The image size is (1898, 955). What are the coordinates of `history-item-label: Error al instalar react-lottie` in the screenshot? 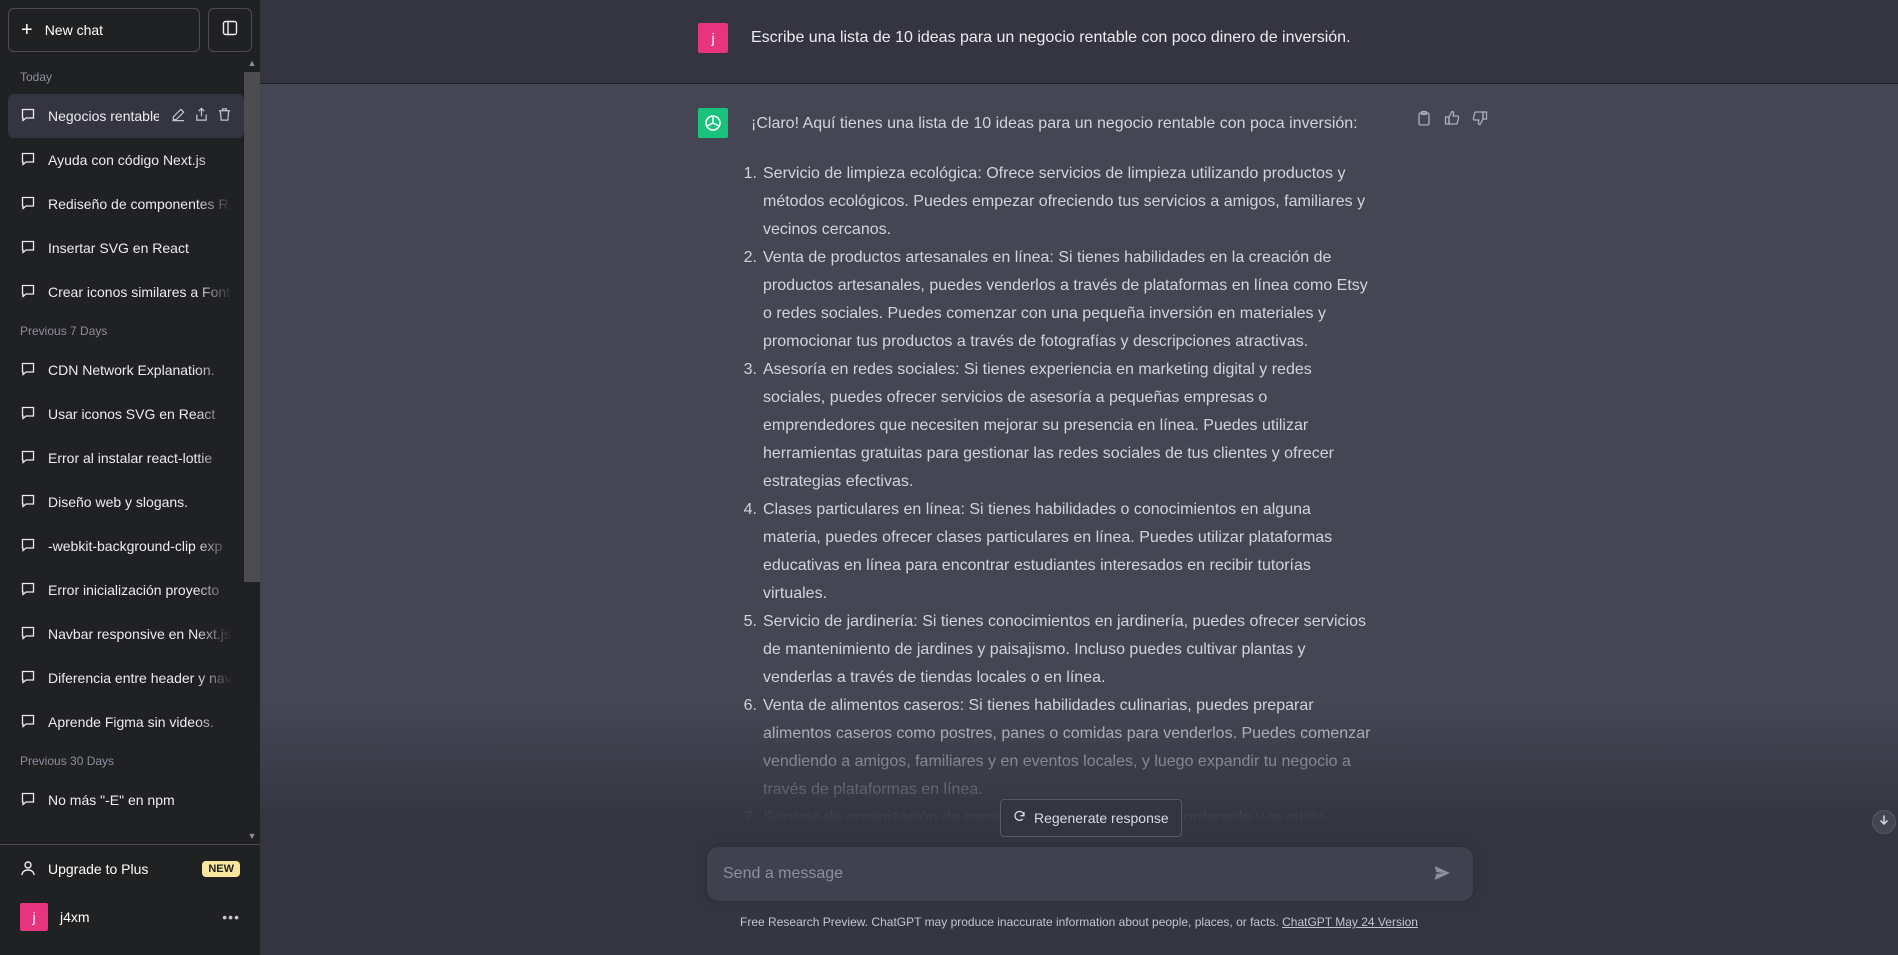 It's located at (130, 458).